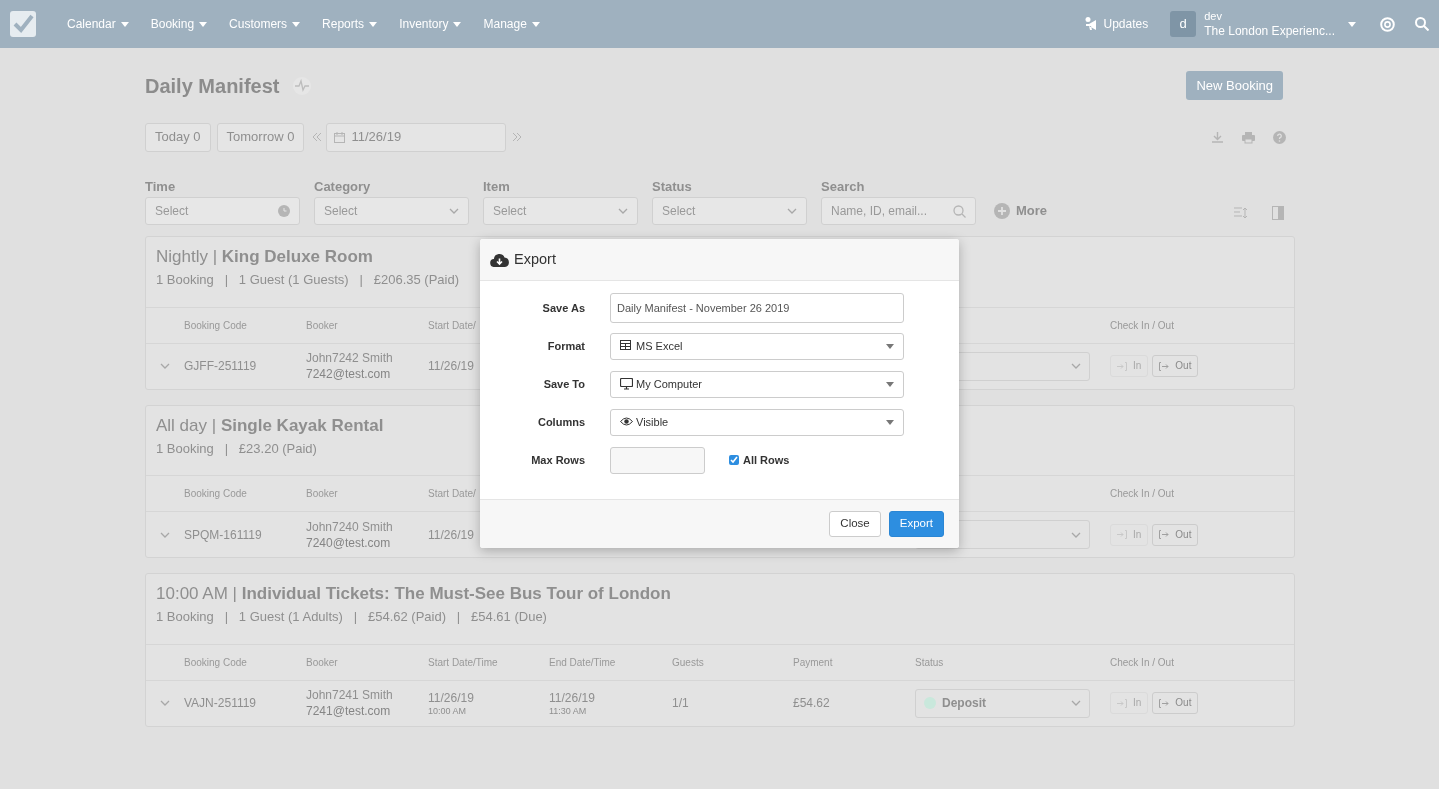 The width and height of the screenshot is (1439, 789). I want to click on guest-count: 1/1, so click(680, 703).